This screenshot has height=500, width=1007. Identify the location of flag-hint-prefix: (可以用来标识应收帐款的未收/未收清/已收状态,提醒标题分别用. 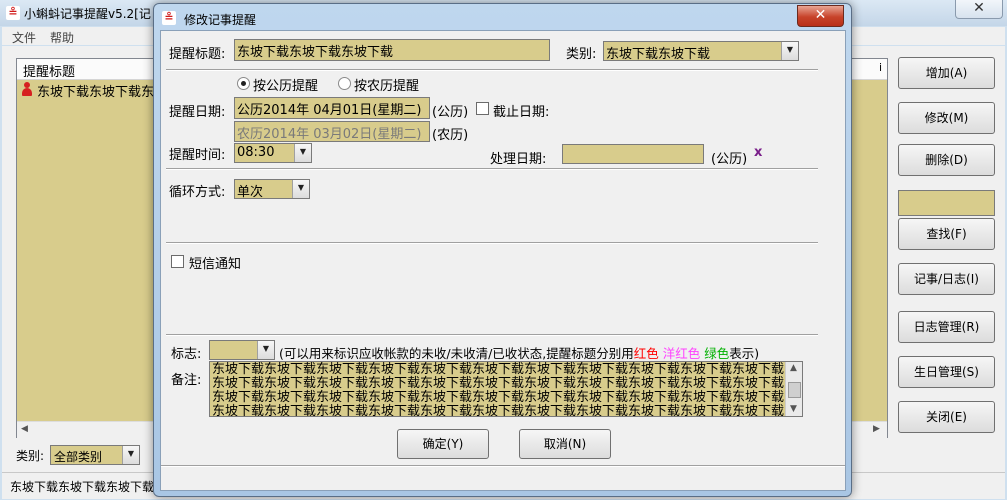
(456, 353).